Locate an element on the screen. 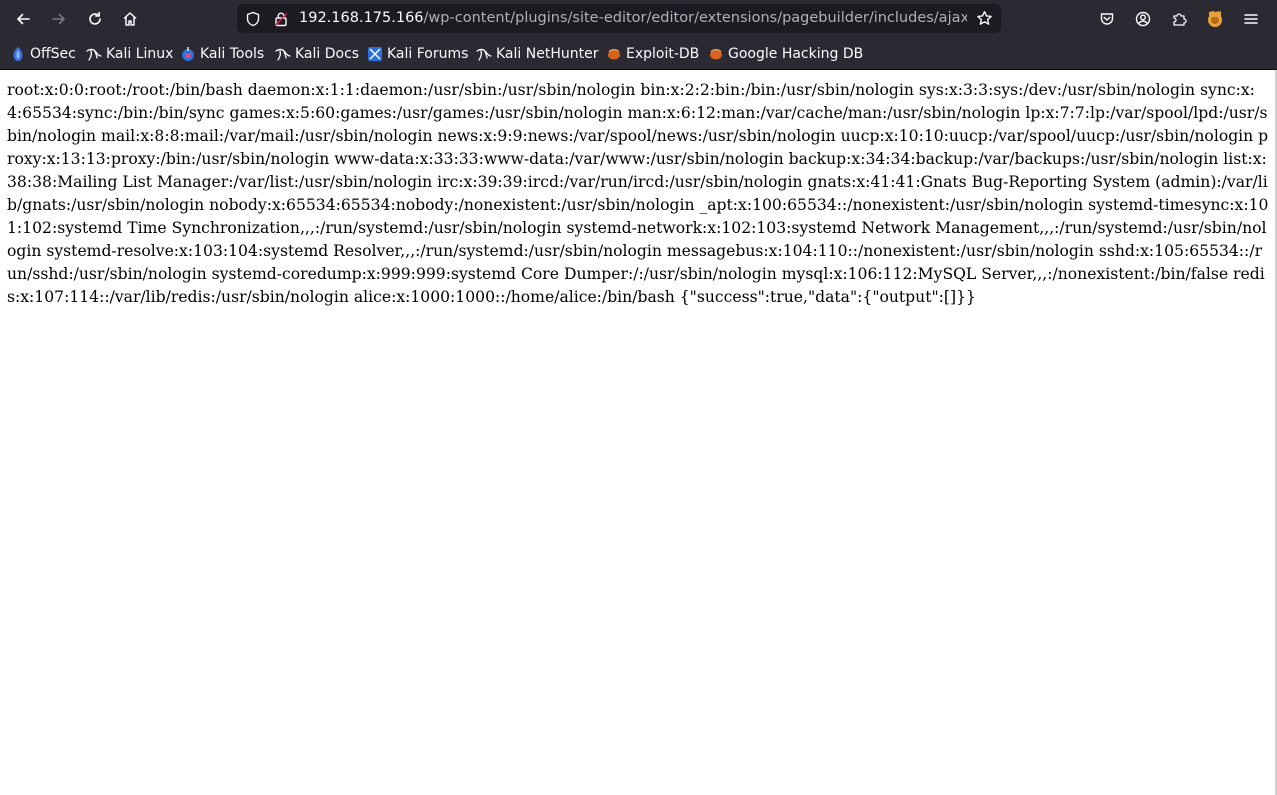  bookmark-kali-tools: Kali Tools is located at coordinates (222, 54).